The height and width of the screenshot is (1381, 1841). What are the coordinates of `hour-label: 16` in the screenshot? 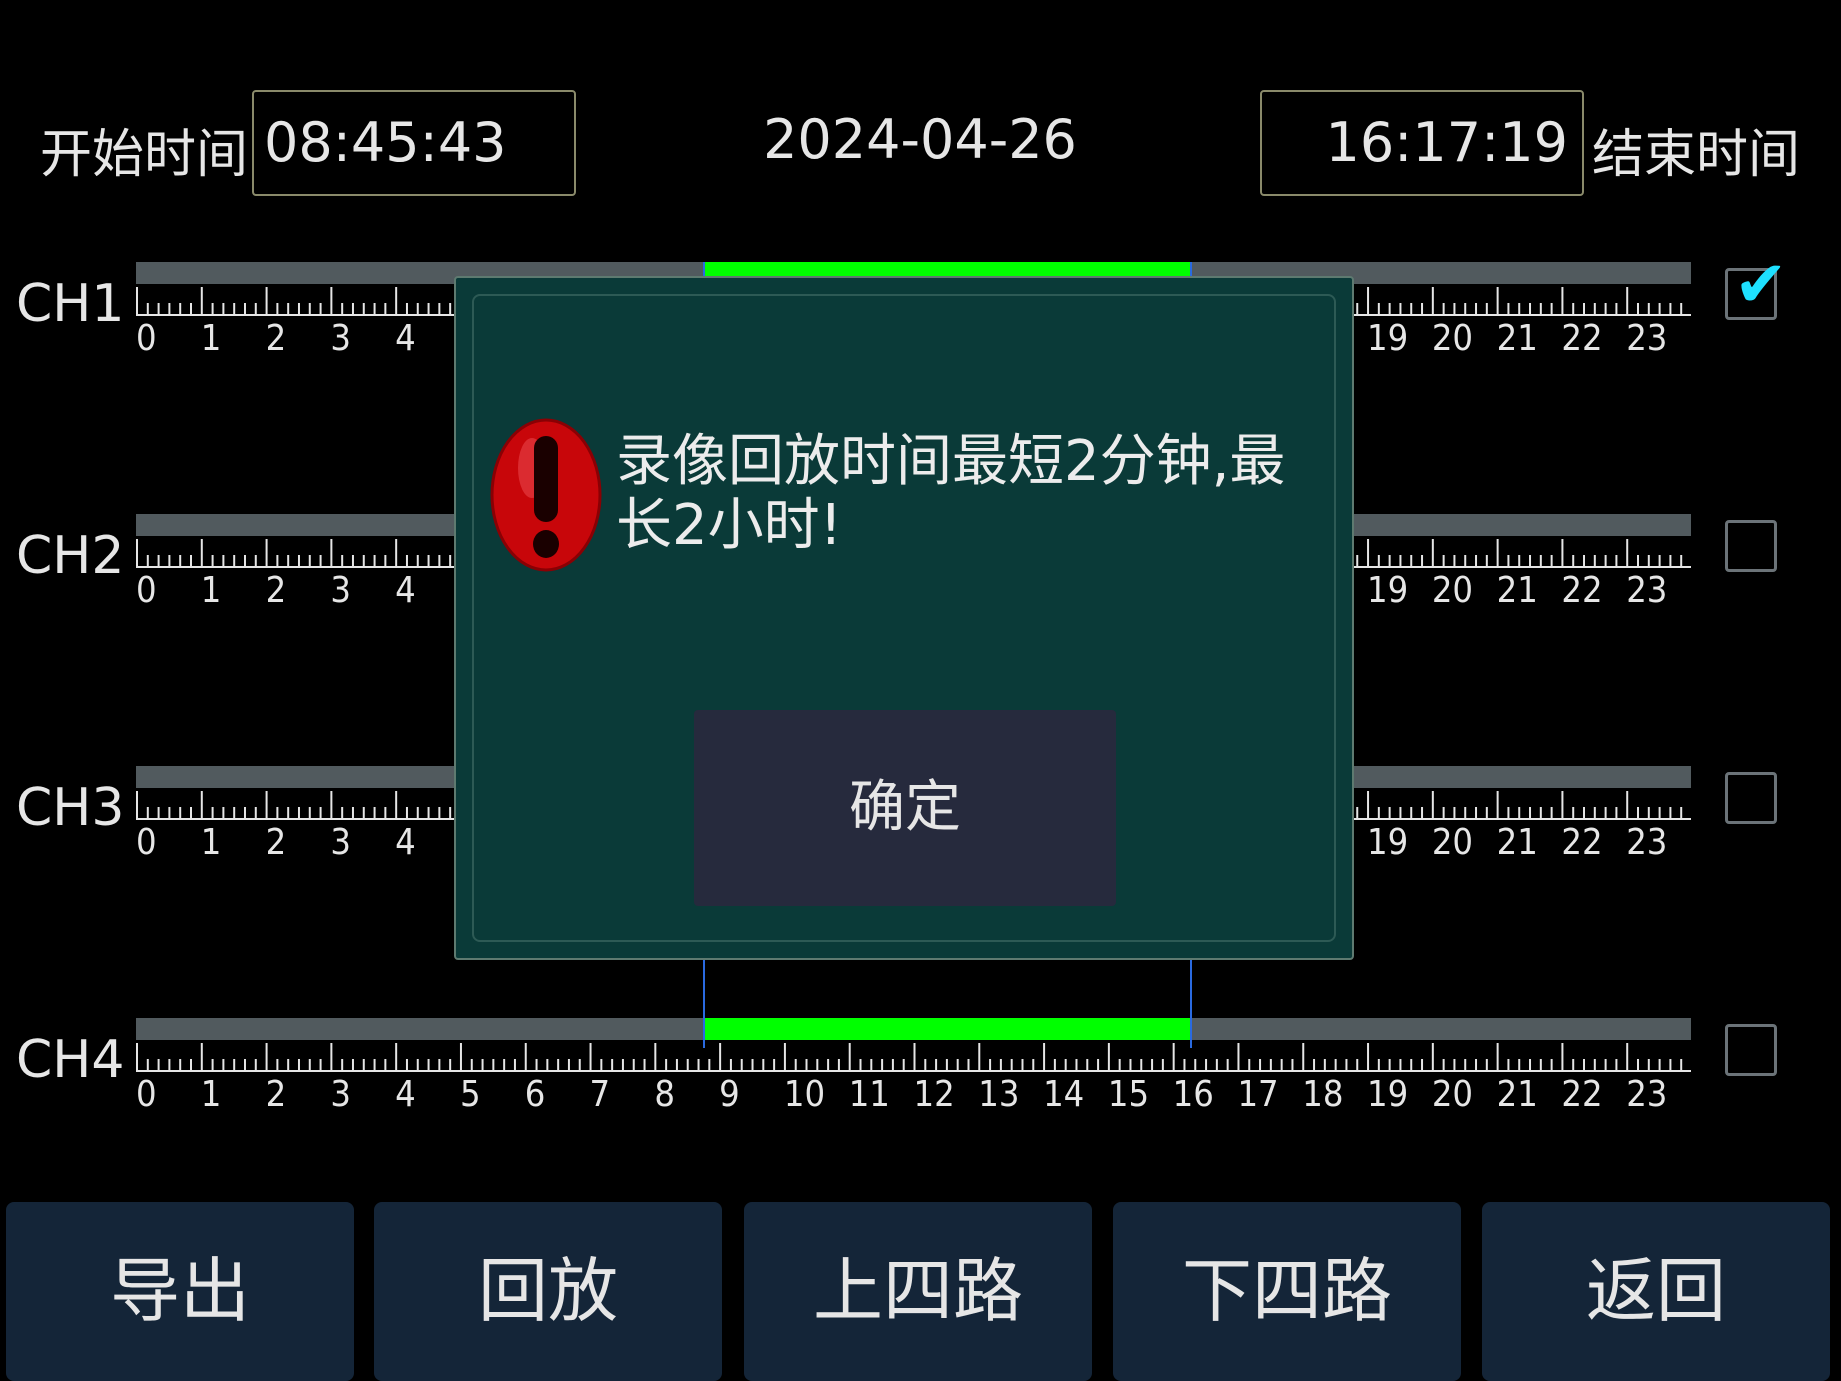 It's located at (1193, 1094).